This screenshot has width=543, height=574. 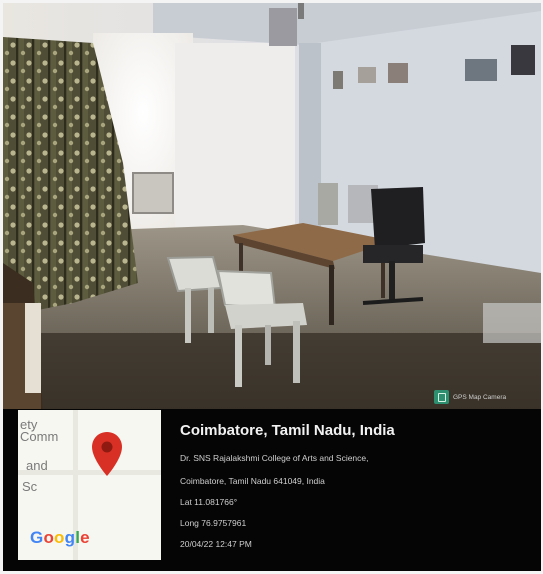 What do you see at coordinates (89, 485) in the screenshot?
I see `map-thumbnail: ety Comm and Sc Google` at bounding box center [89, 485].